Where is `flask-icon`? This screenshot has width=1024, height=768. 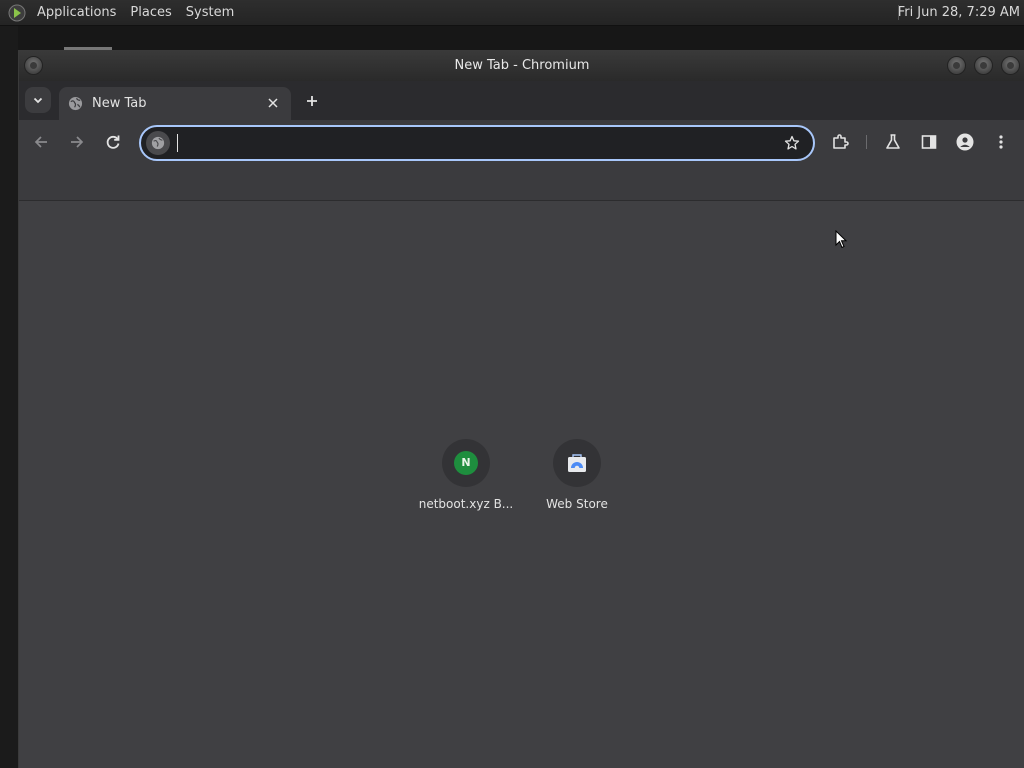 flask-icon is located at coordinates (893, 141).